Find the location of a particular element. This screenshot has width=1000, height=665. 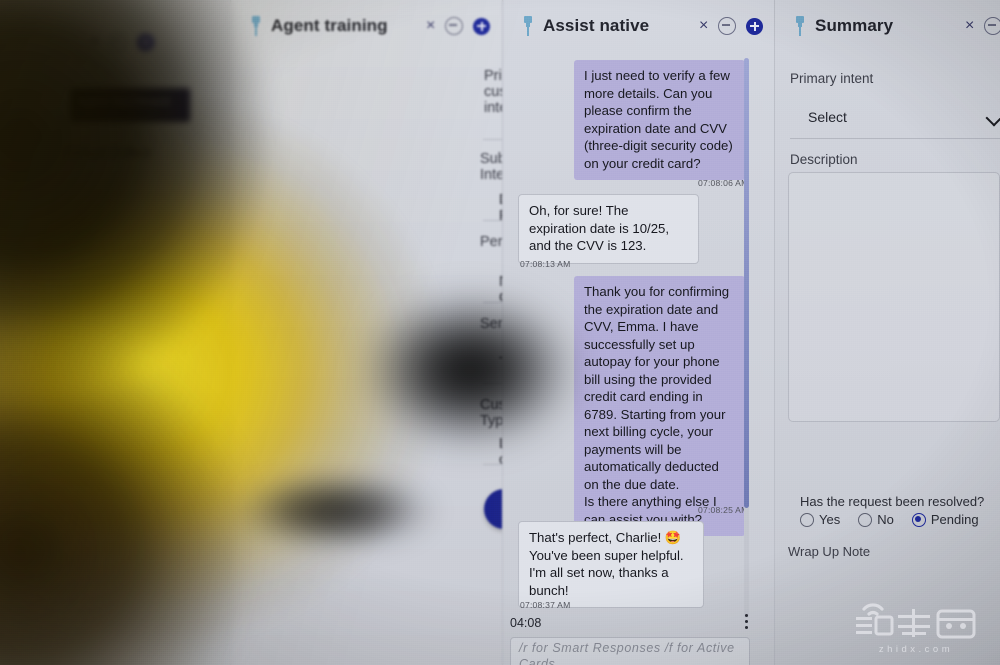

radio-dot-no is located at coordinates (865, 519).